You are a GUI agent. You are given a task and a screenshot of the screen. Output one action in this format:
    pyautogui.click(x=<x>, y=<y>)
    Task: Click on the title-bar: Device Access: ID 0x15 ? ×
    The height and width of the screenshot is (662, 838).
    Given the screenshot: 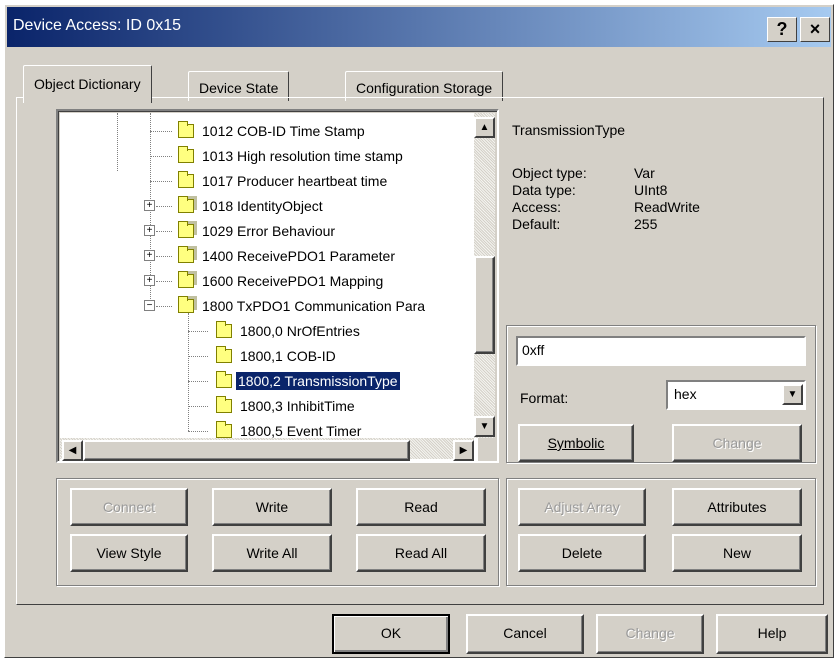 What is the action you would take?
    pyautogui.click(x=419, y=27)
    